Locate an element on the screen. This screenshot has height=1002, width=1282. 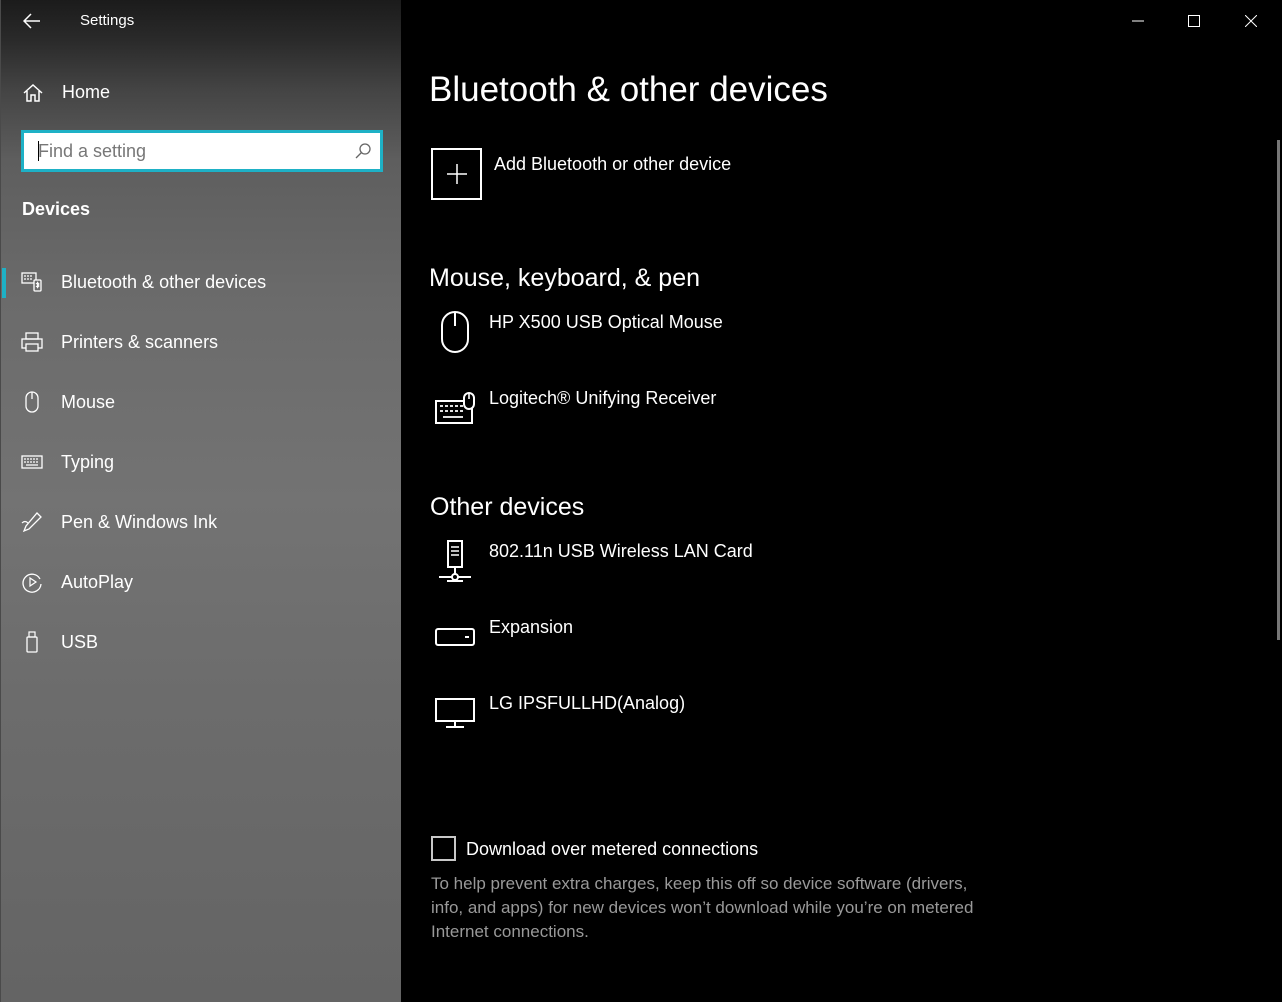
device-item: Logitech® Unifying Receiver is located at coordinates (681, 414).